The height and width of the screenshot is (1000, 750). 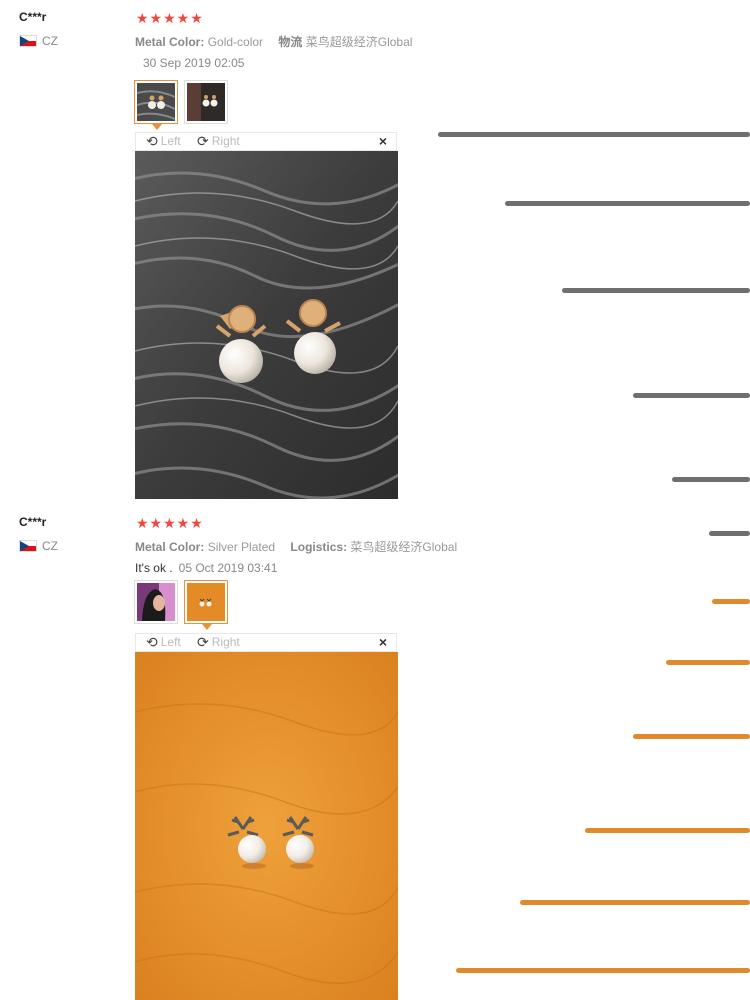 What do you see at coordinates (228, 568) in the screenshot?
I see `review-date: 05 Oct 2019 03:41` at bounding box center [228, 568].